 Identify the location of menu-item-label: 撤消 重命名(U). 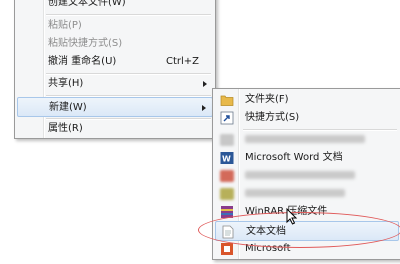
(82, 61).